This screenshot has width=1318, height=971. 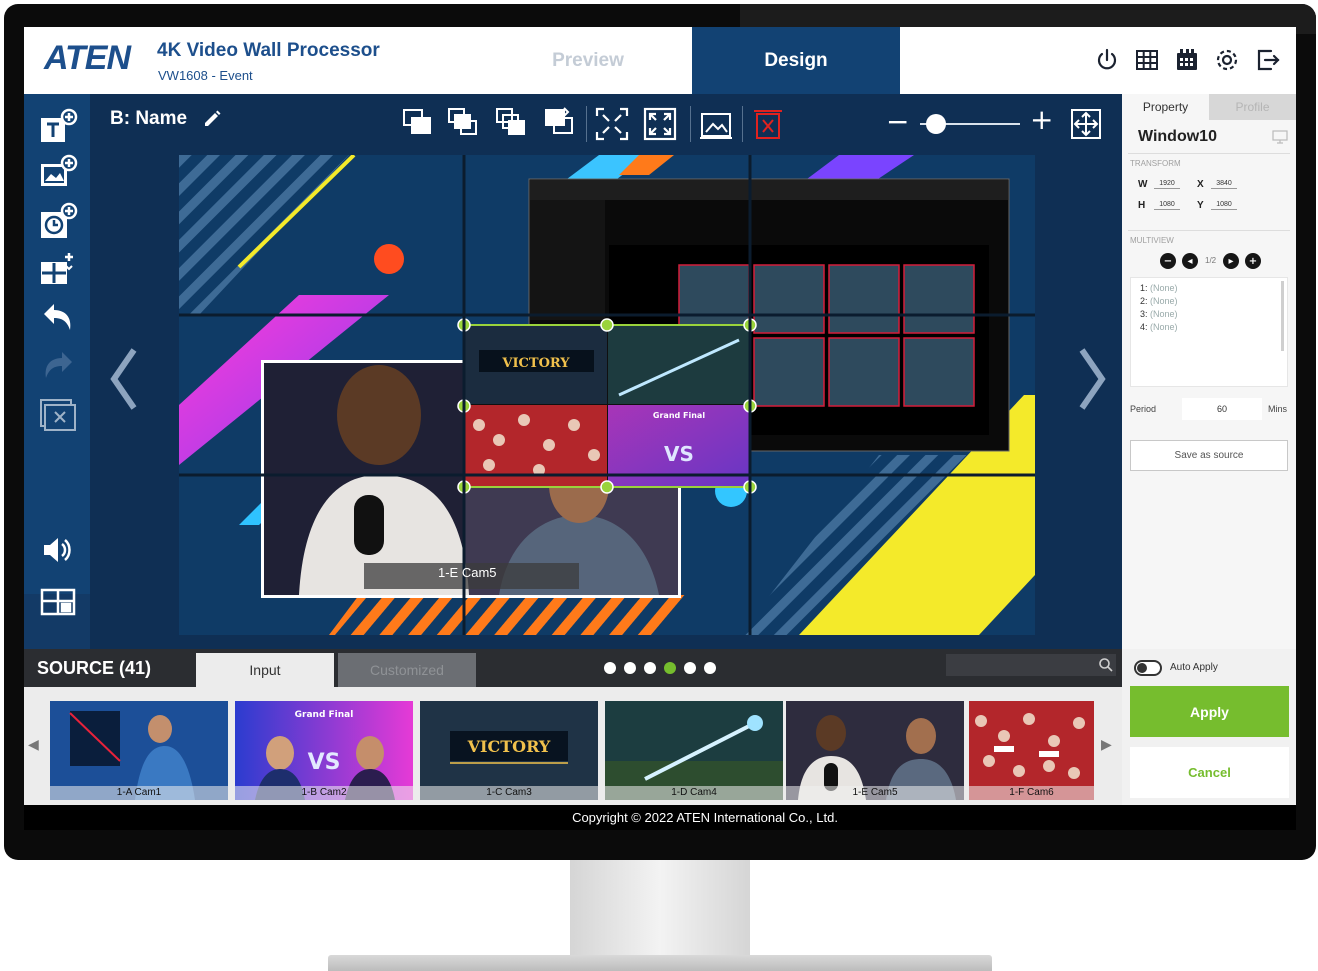 What do you see at coordinates (1147, 60) in the screenshot?
I see `grid-icon` at bounding box center [1147, 60].